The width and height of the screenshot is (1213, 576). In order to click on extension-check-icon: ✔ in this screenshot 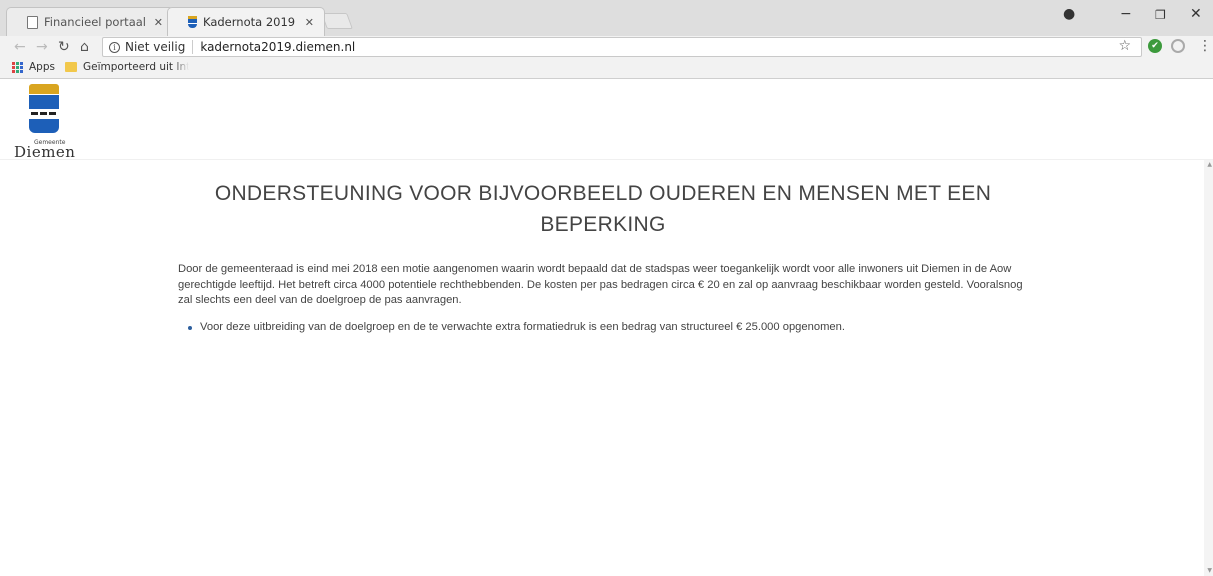, I will do `click(1155, 46)`.